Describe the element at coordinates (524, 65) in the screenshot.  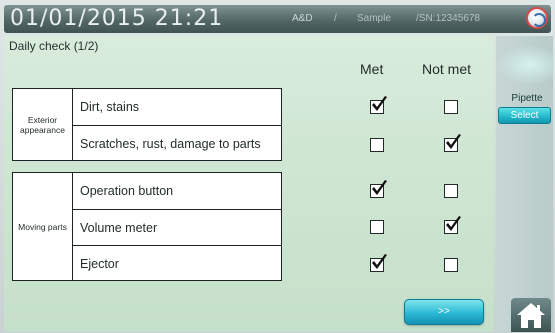
I see `side-highlight` at that location.